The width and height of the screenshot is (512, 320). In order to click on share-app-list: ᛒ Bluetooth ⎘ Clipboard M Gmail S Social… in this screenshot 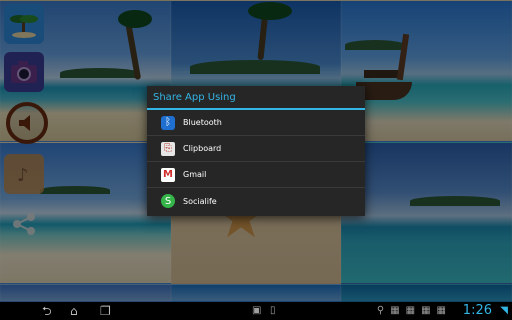, I will do `click(256, 162)`.